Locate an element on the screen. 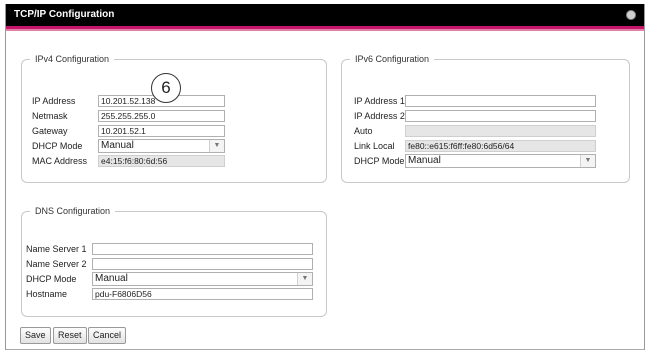 The width and height of the screenshot is (645, 354). ipv6-dhcp-value: Manual is located at coordinates (424, 160).